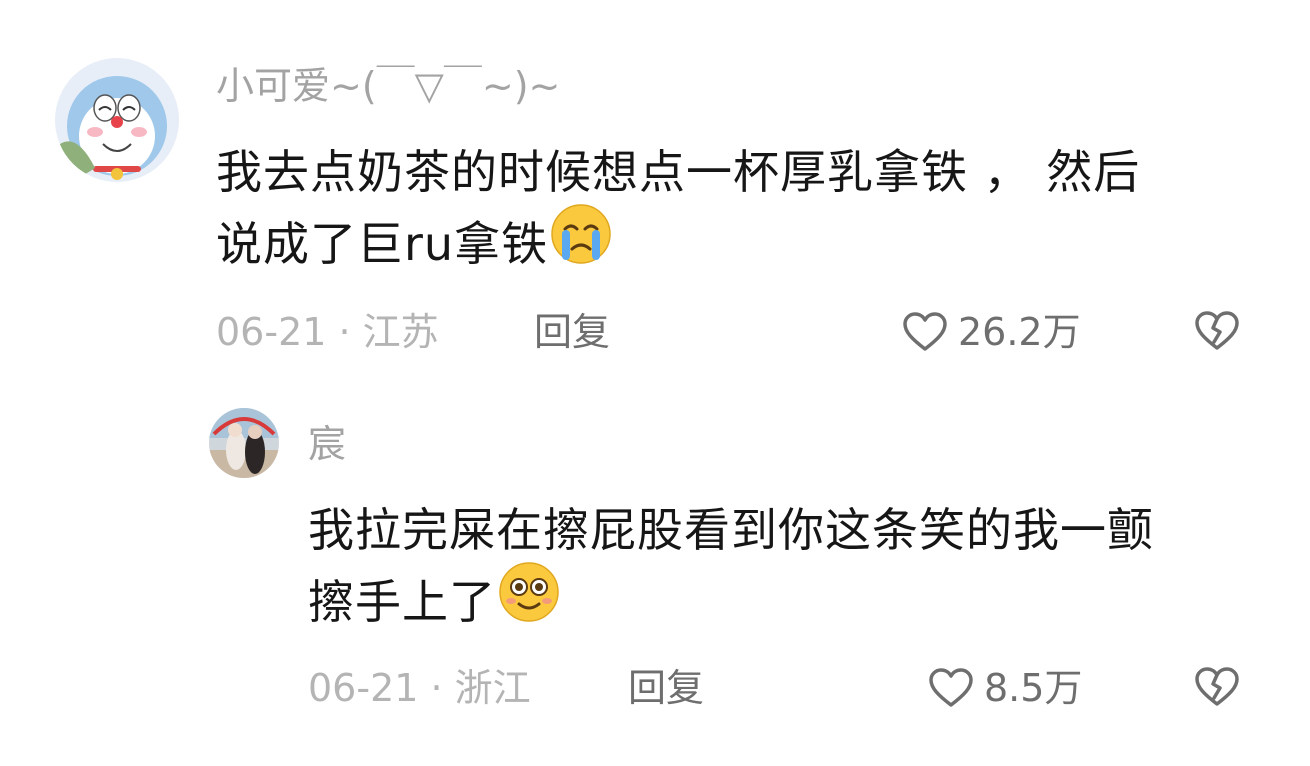  I want to click on comment-text-line: 擦手上了, so click(788, 604).